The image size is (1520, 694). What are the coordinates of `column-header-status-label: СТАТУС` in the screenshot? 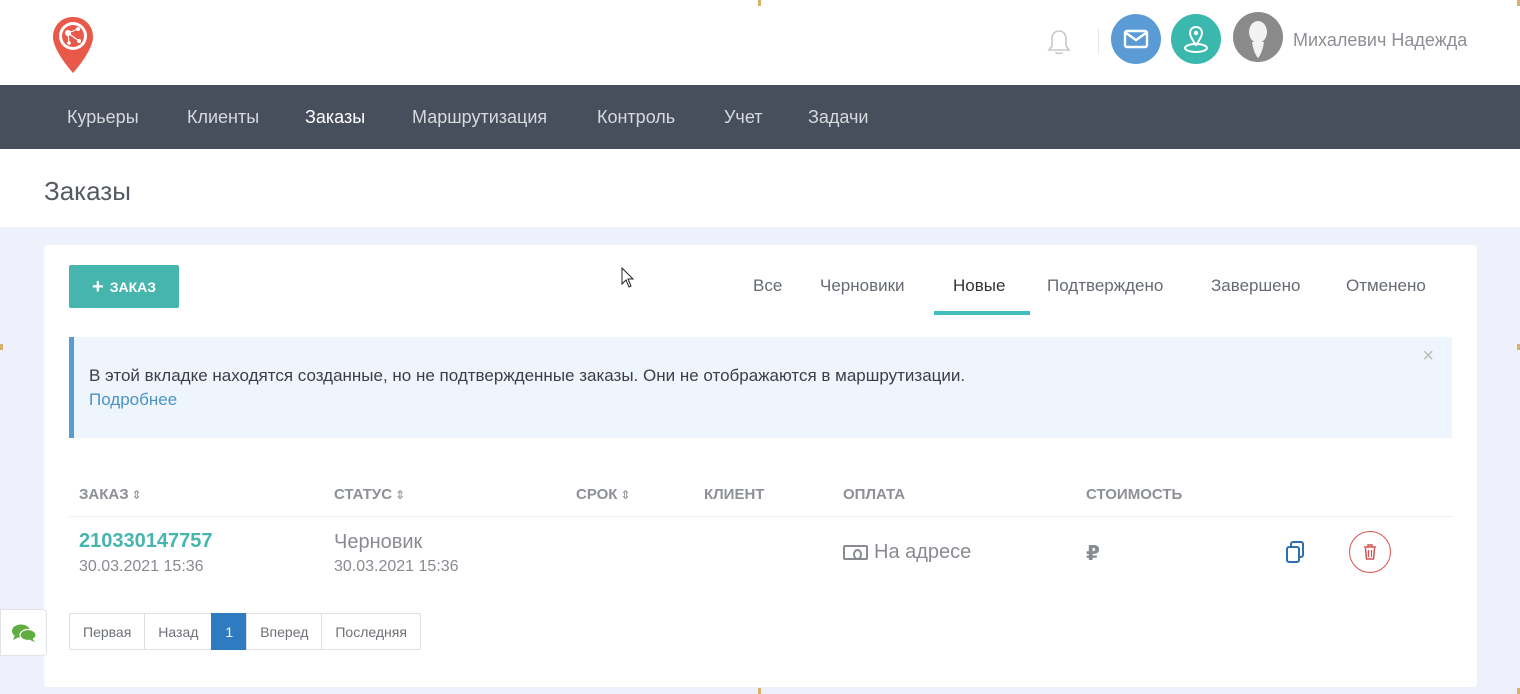 It's located at (363, 494).